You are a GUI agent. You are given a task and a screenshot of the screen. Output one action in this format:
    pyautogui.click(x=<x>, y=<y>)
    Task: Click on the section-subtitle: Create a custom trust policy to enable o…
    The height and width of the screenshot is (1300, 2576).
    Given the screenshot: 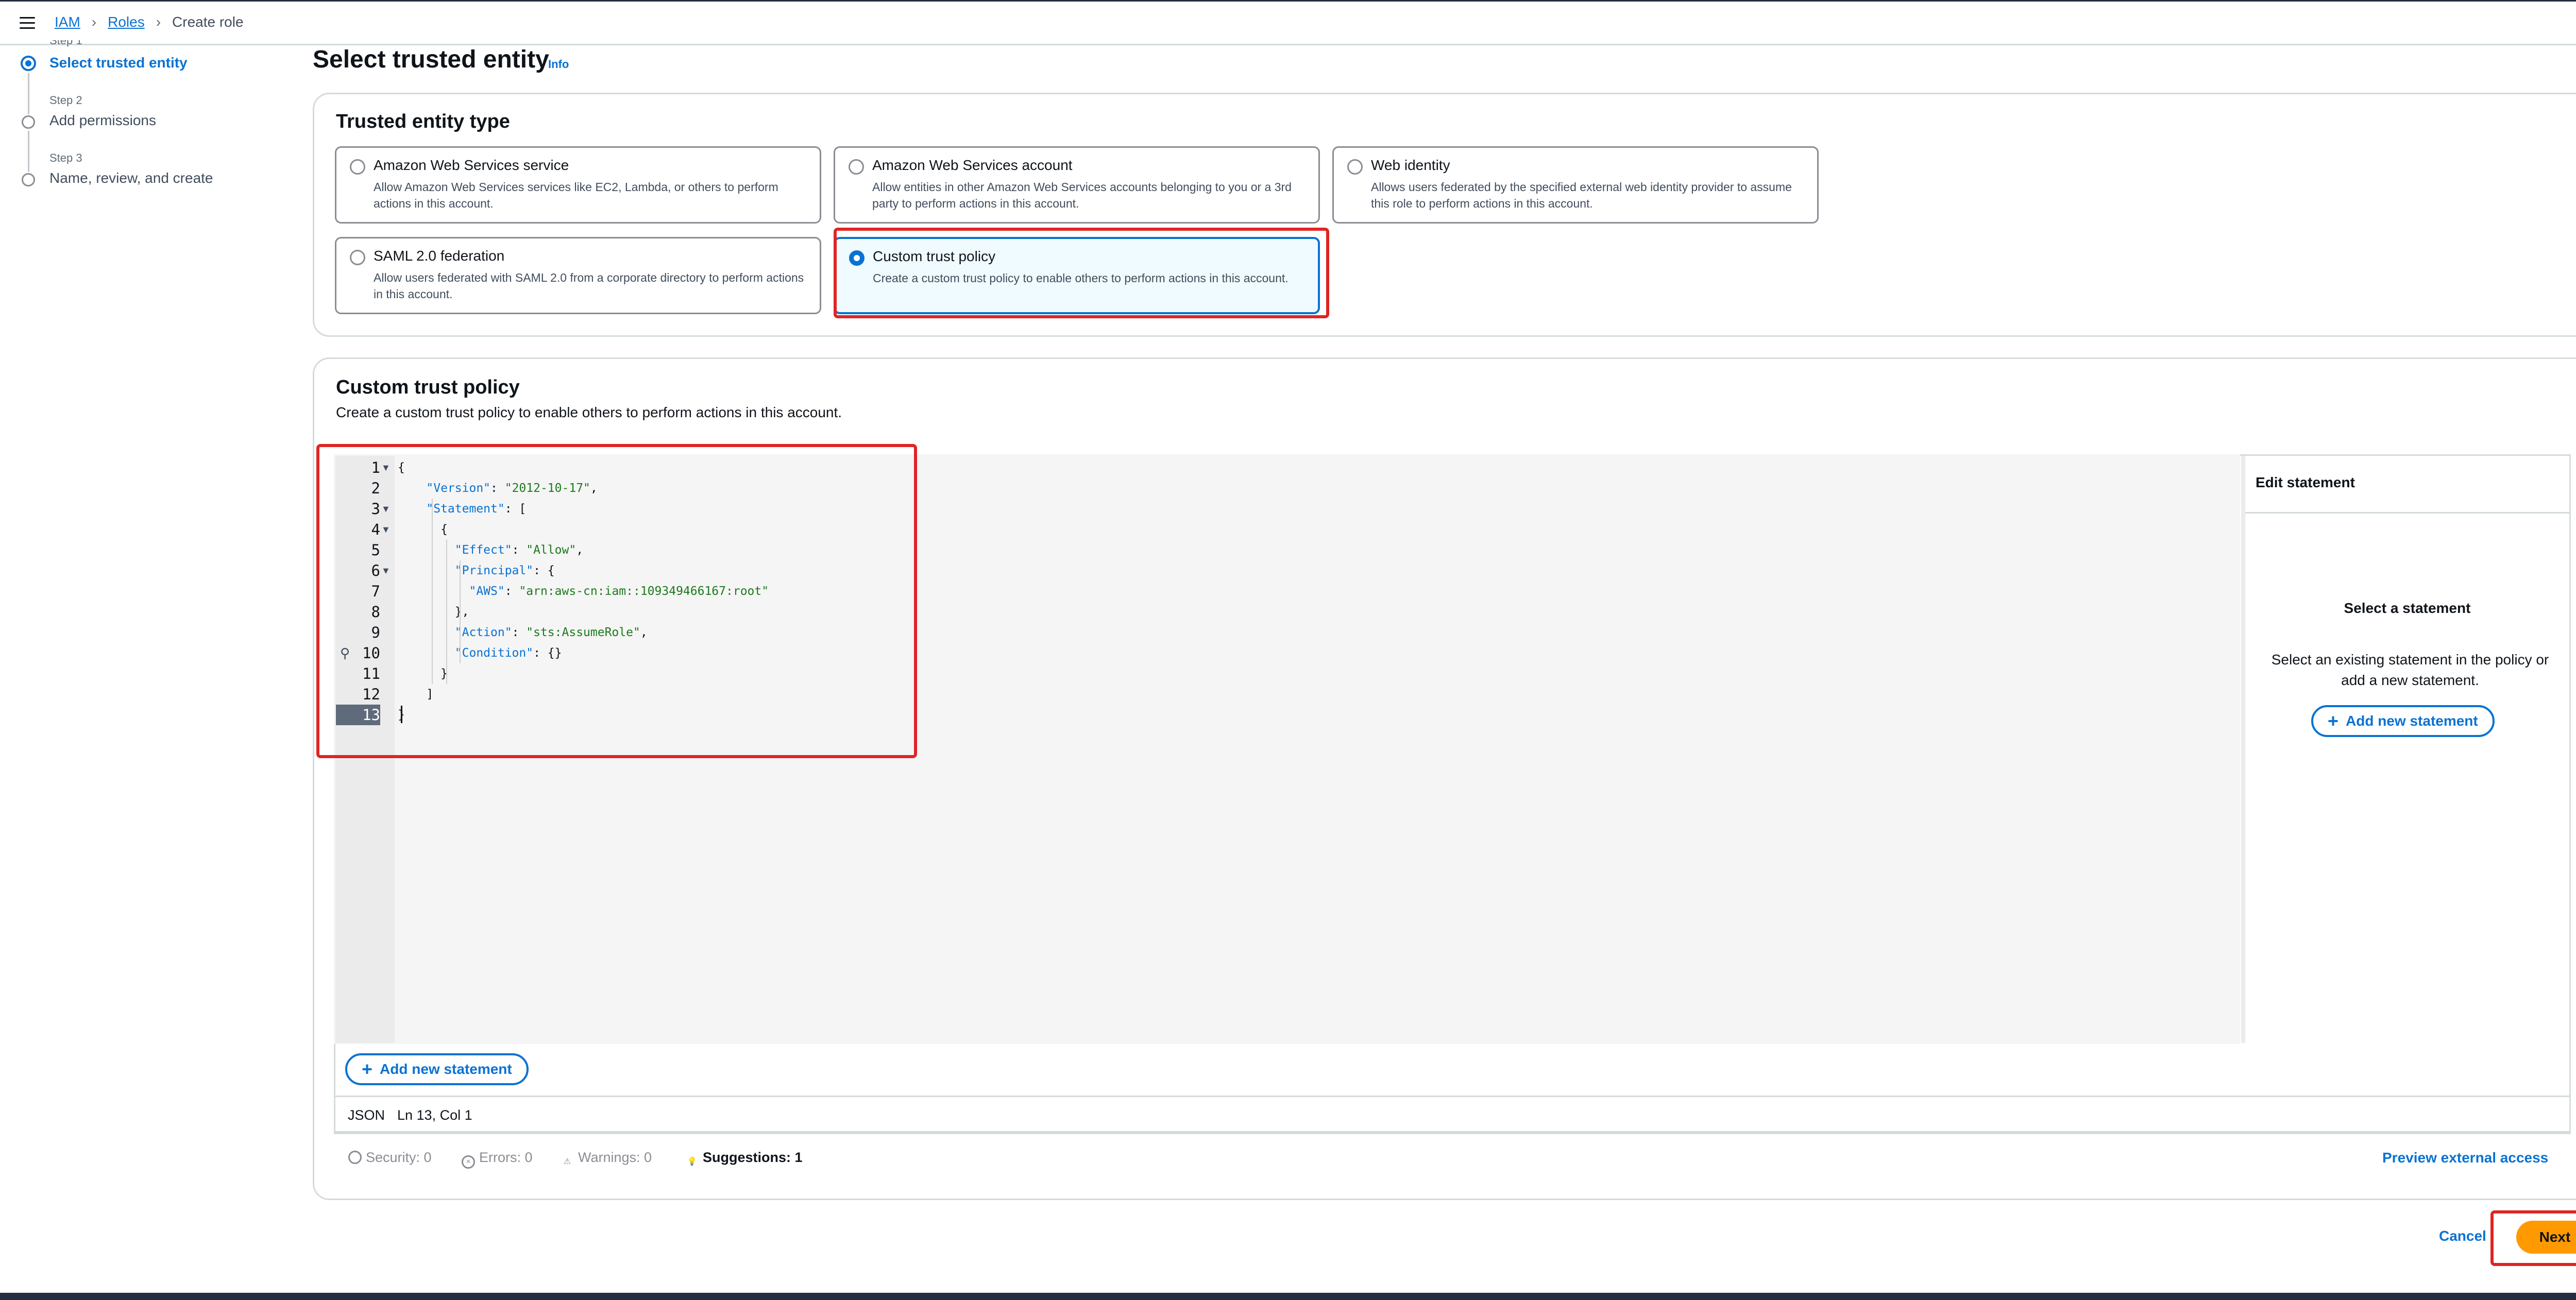 What is the action you would take?
    pyautogui.click(x=589, y=412)
    